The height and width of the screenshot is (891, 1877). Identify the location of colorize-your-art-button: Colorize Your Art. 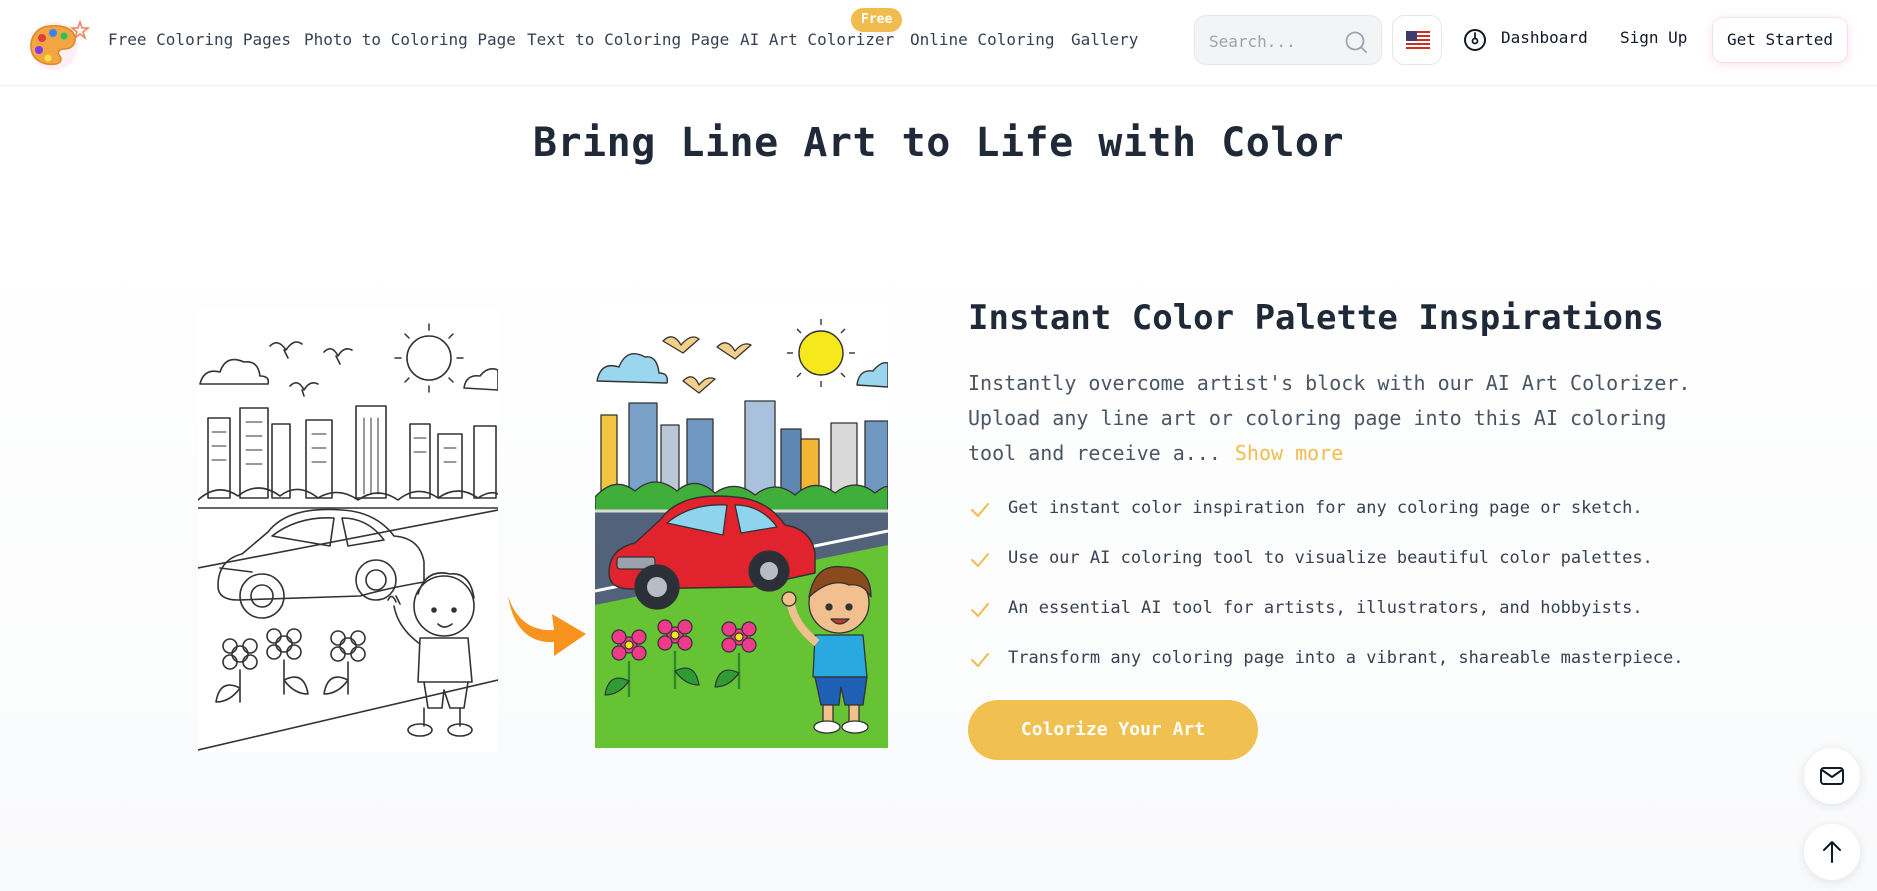
(1113, 730).